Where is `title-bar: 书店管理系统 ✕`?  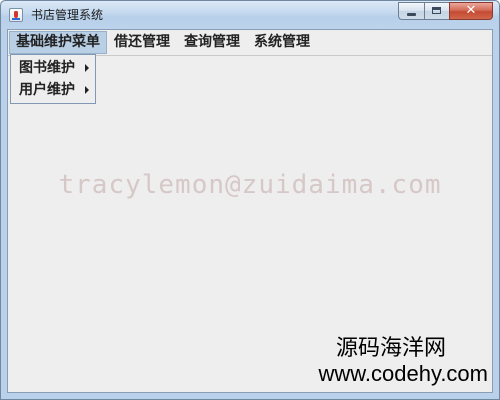
title-bar: 书店管理系统 ✕ is located at coordinates (250, 15).